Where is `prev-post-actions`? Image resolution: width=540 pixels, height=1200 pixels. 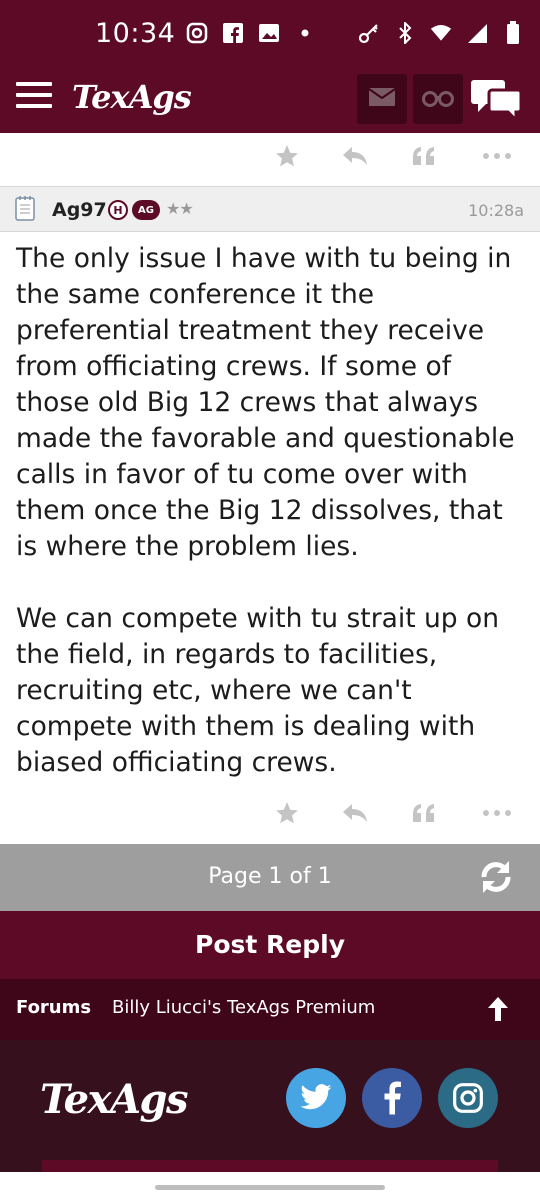 prev-post-actions is located at coordinates (270, 156).